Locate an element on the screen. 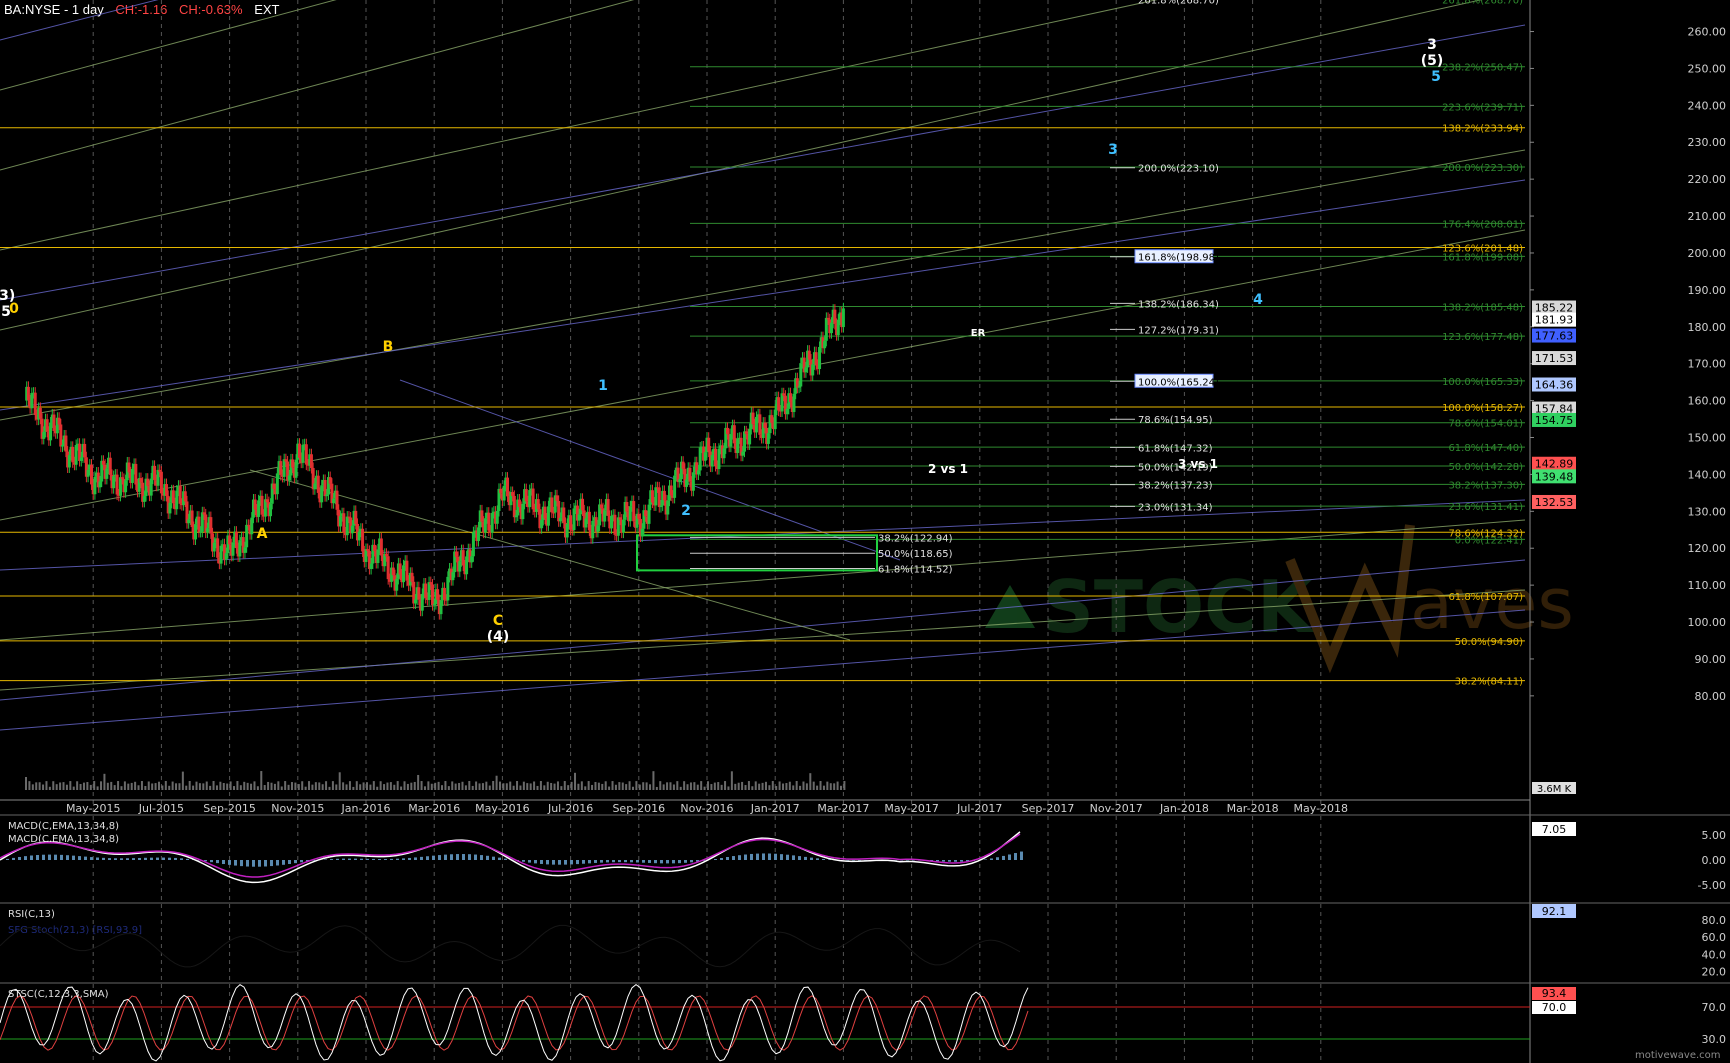  wave-label: 3 is located at coordinates (1113, 150).